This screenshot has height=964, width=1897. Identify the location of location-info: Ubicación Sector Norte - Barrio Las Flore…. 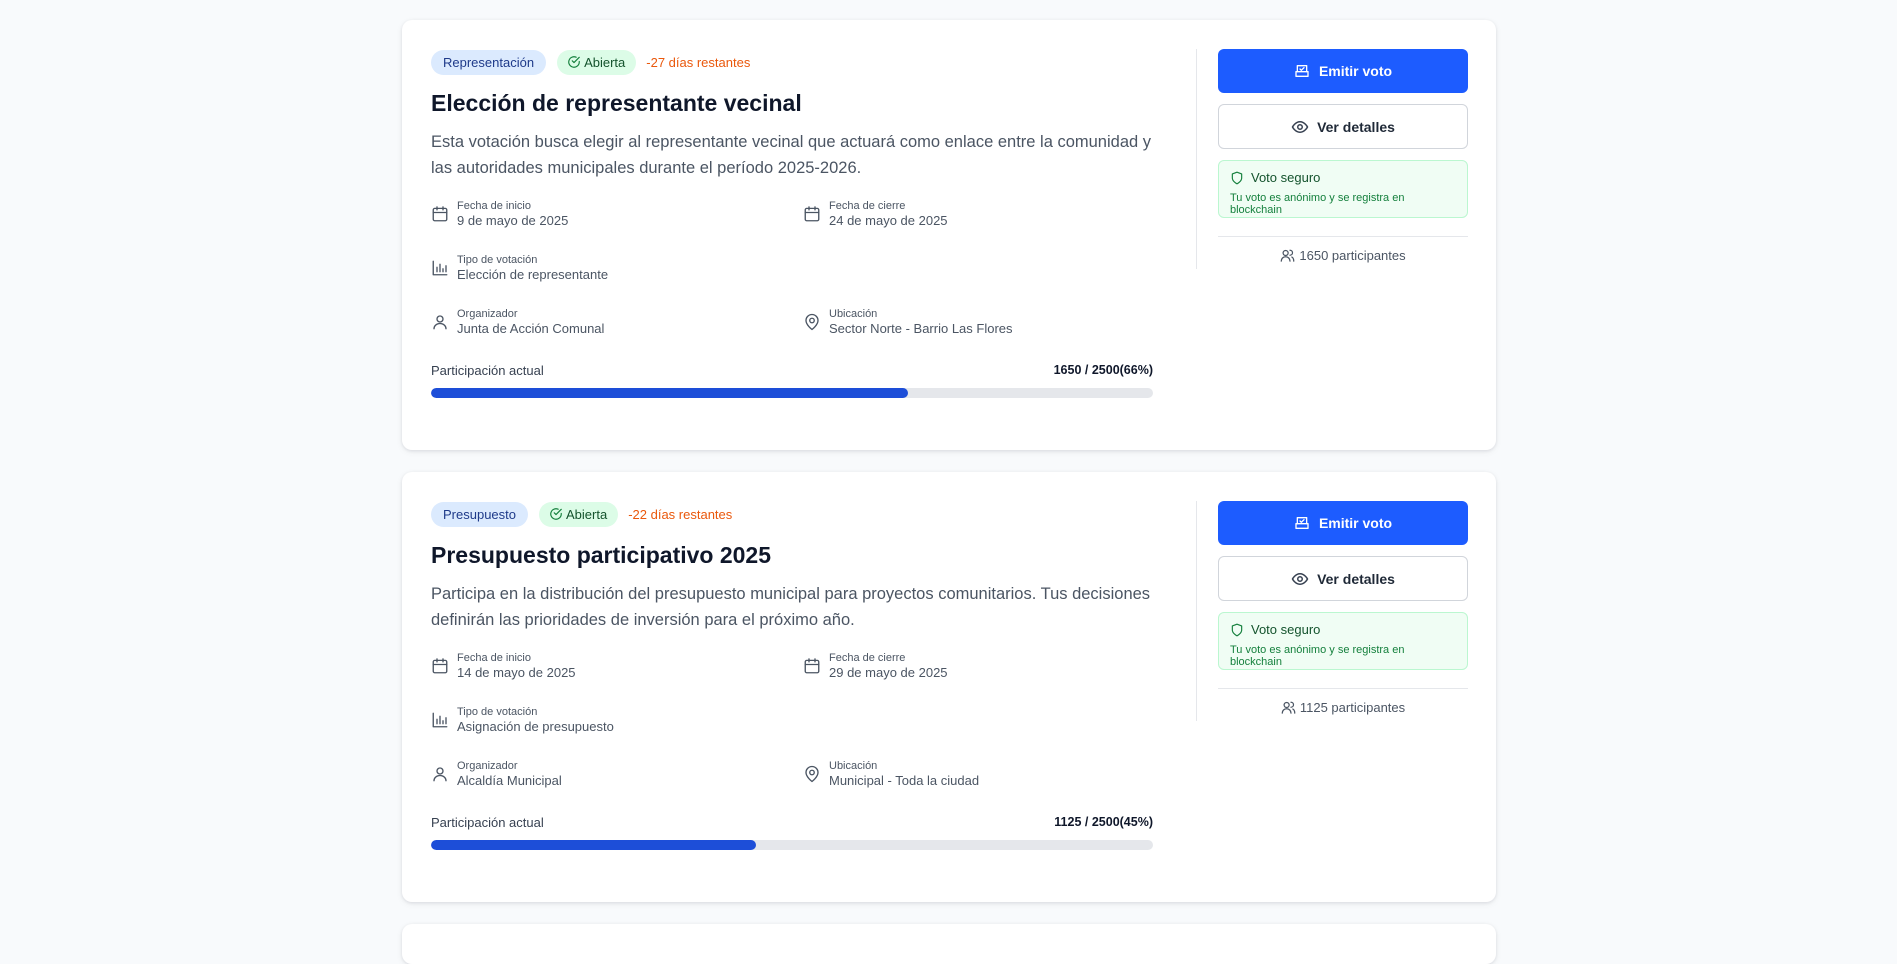
(968, 322).